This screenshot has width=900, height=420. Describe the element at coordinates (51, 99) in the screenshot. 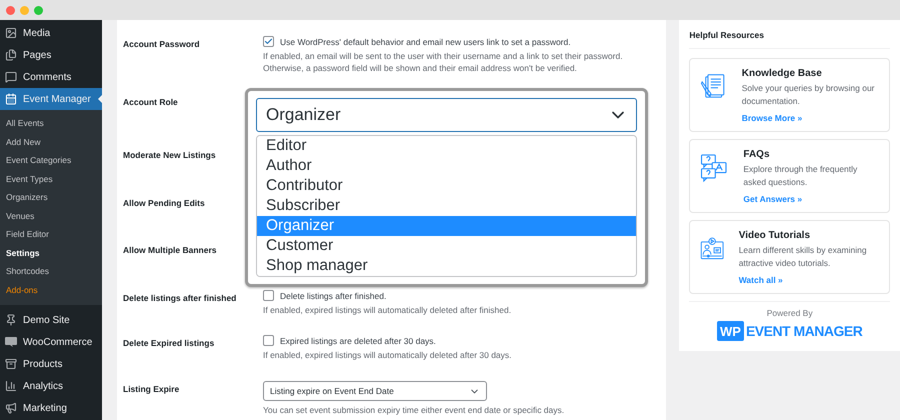

I see `sidebar-item: Event Manager` at that location.